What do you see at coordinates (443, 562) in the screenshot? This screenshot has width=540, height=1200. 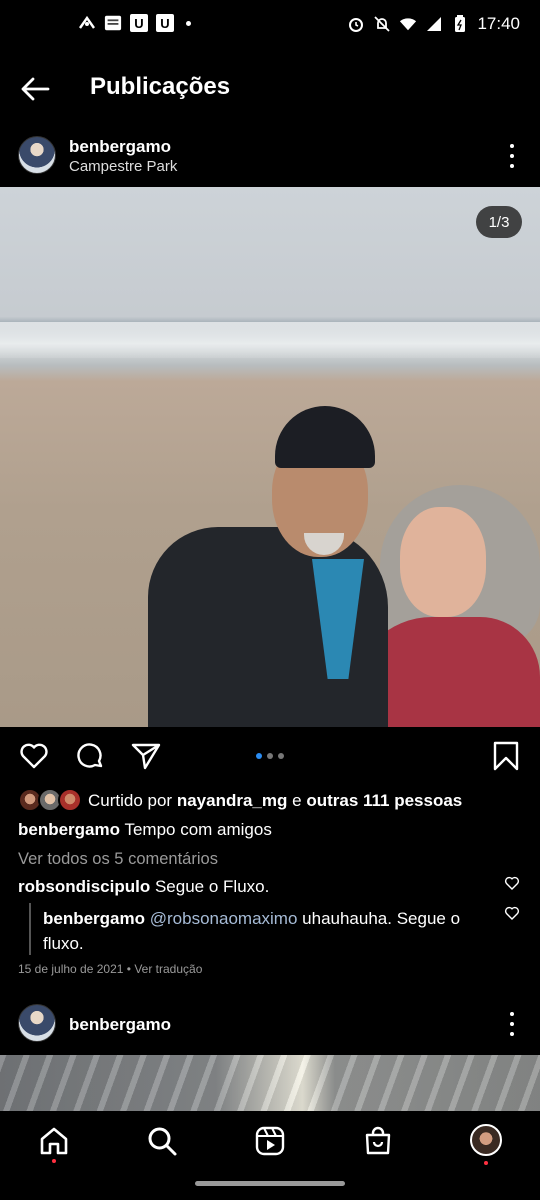 I see `photo-person-woman-face` at bounding box center [443, 562].